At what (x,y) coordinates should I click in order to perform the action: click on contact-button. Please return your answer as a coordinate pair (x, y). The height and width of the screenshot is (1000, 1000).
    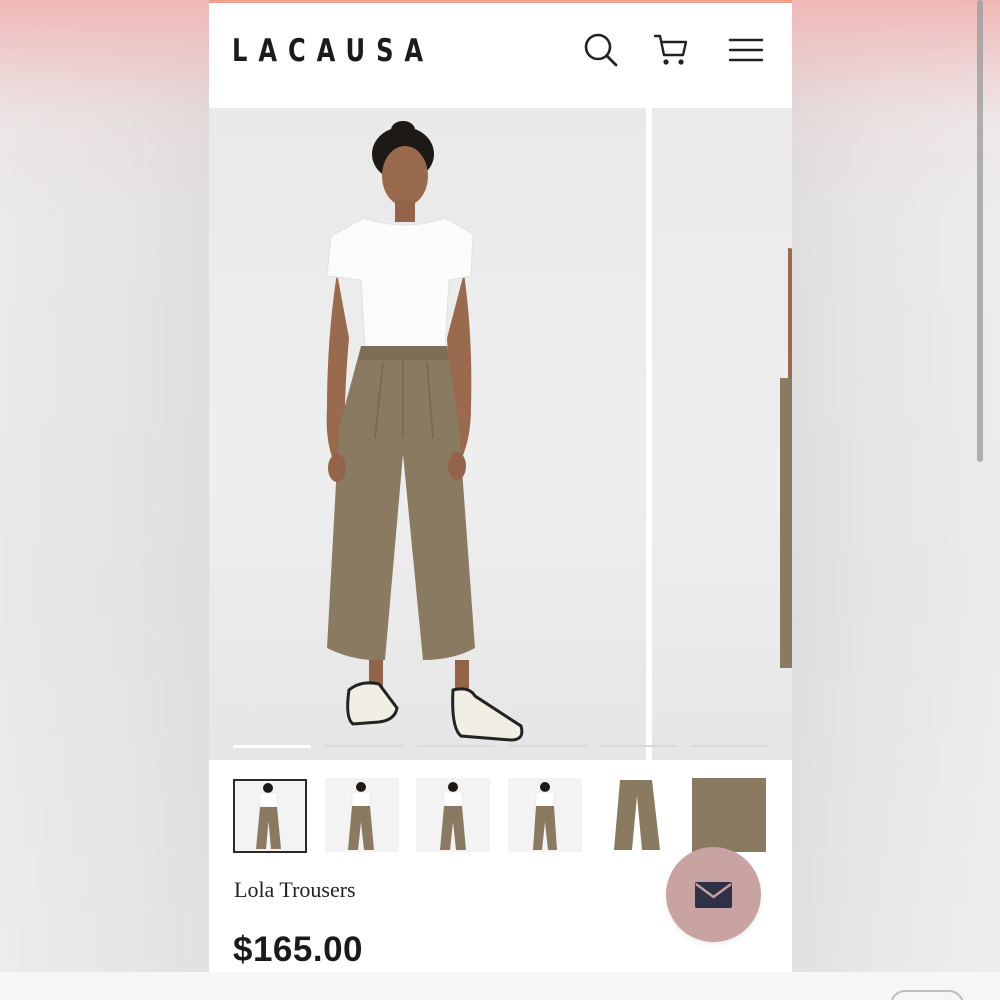
    Looking at the image, I should click on (713, 894).